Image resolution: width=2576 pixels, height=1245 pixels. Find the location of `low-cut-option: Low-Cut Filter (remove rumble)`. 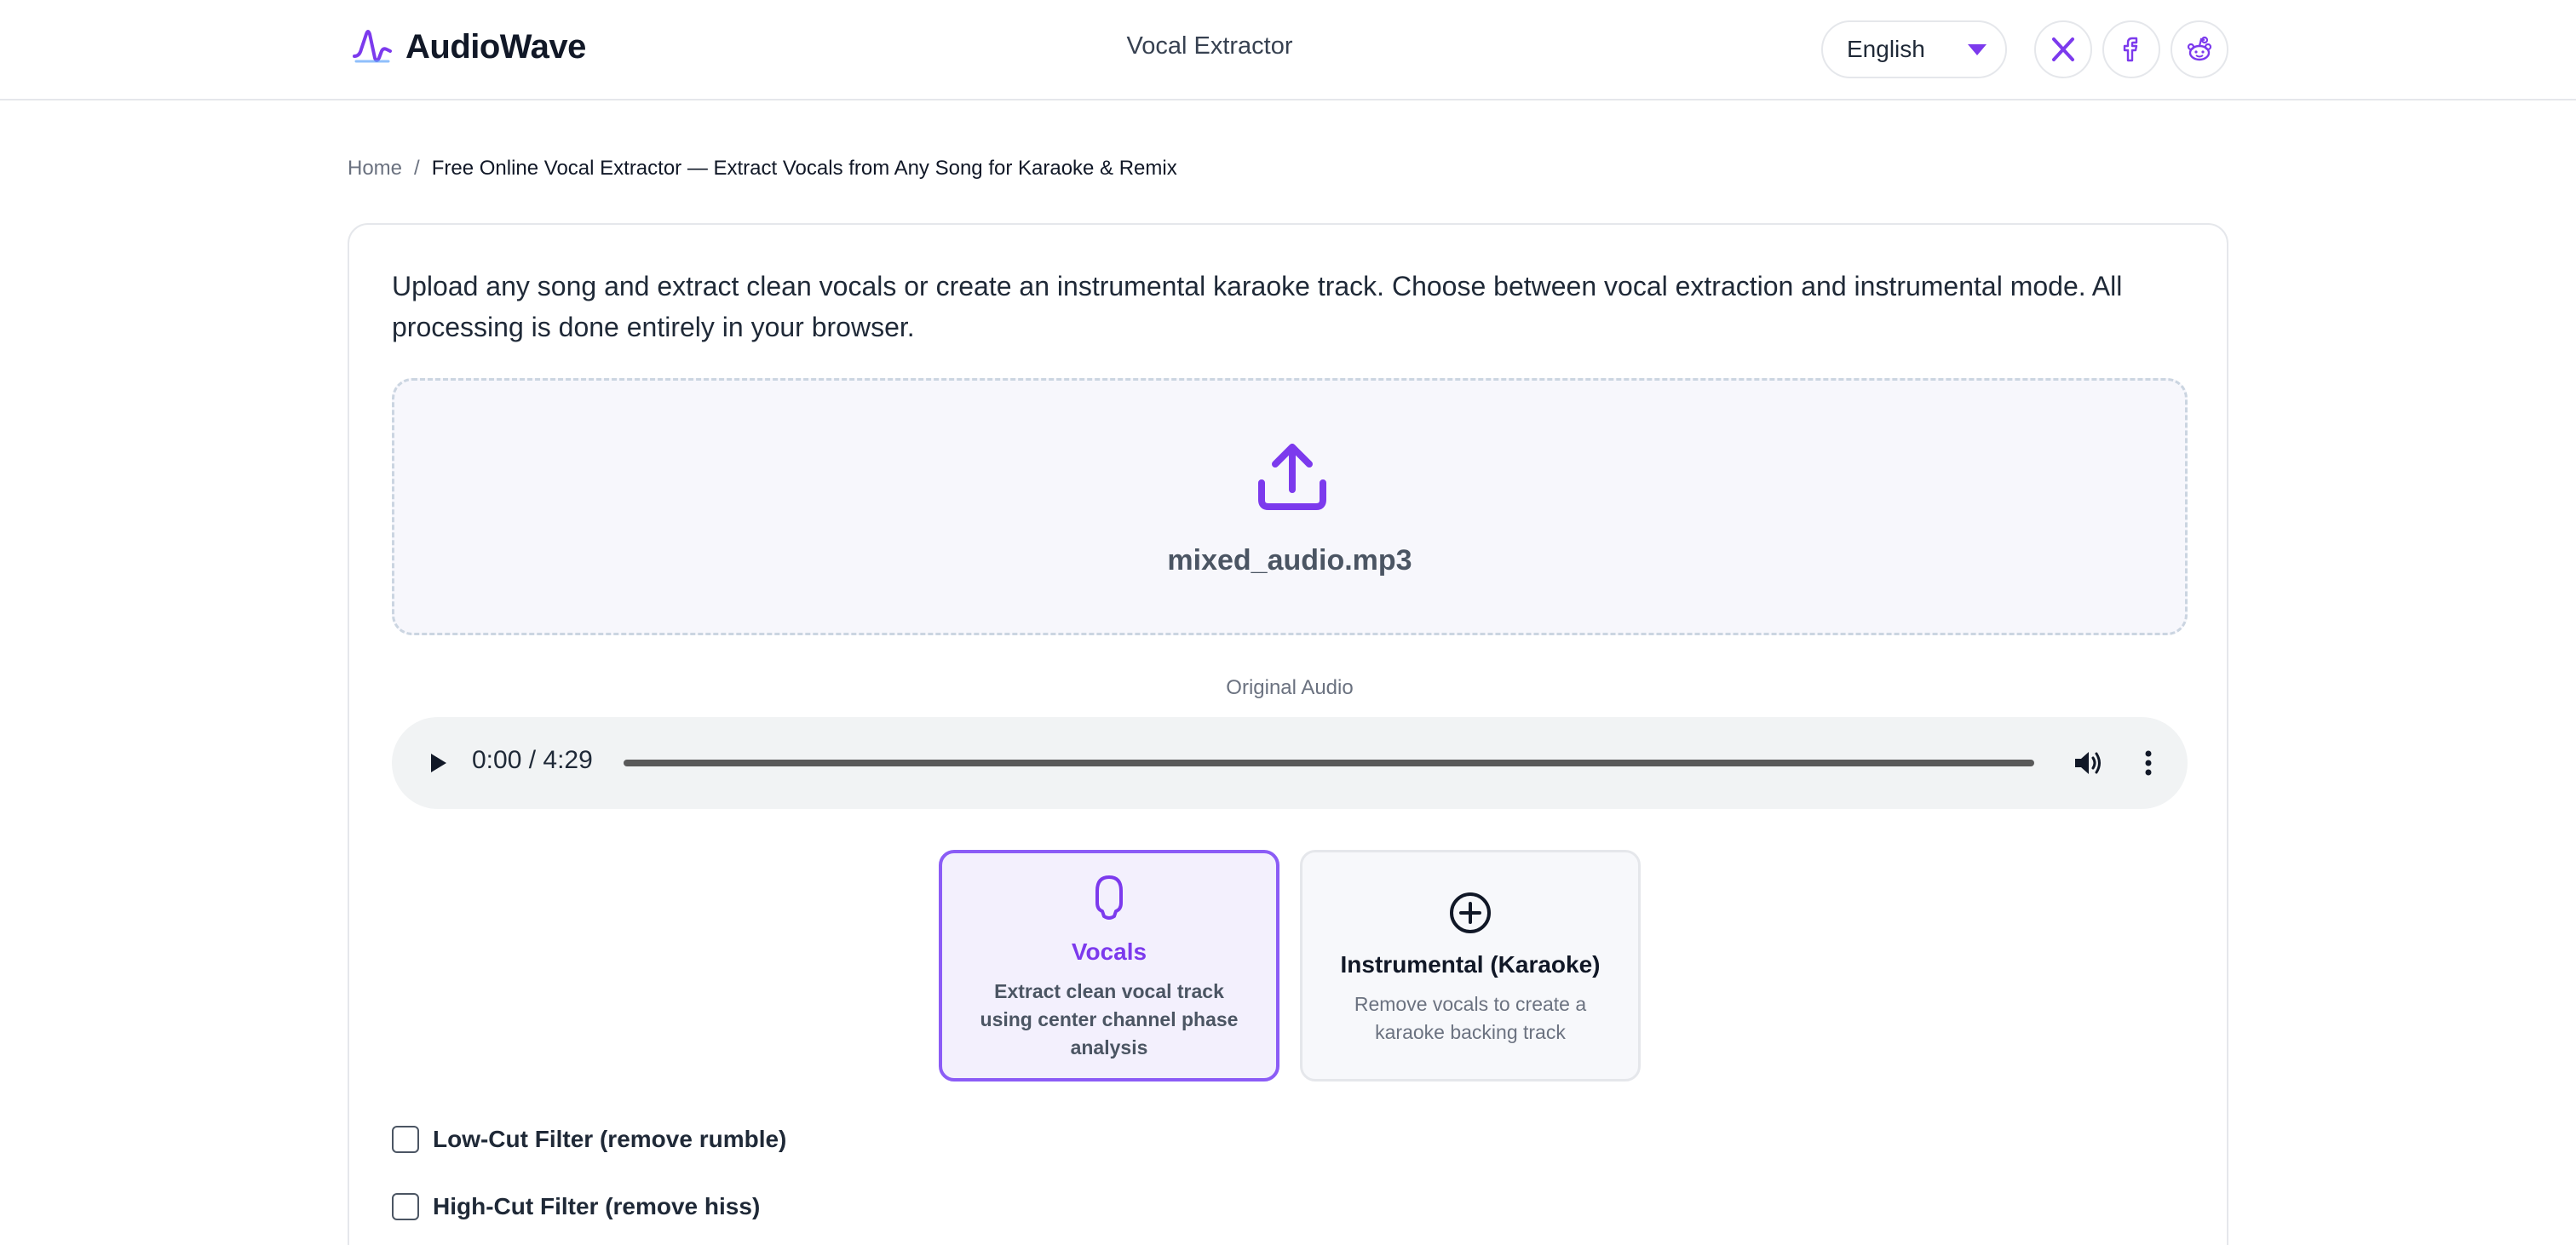

low-cut-option: Low-Cut Filter (remove rumble) is located at coordinates (589, 1139).